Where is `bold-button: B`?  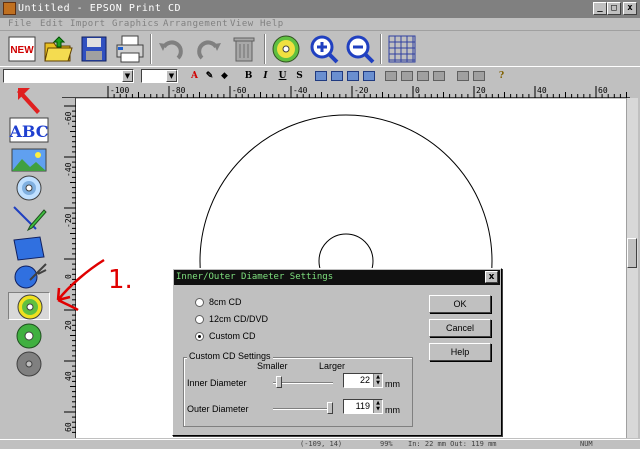 bold-button: B is located at coordinates (248, 76).